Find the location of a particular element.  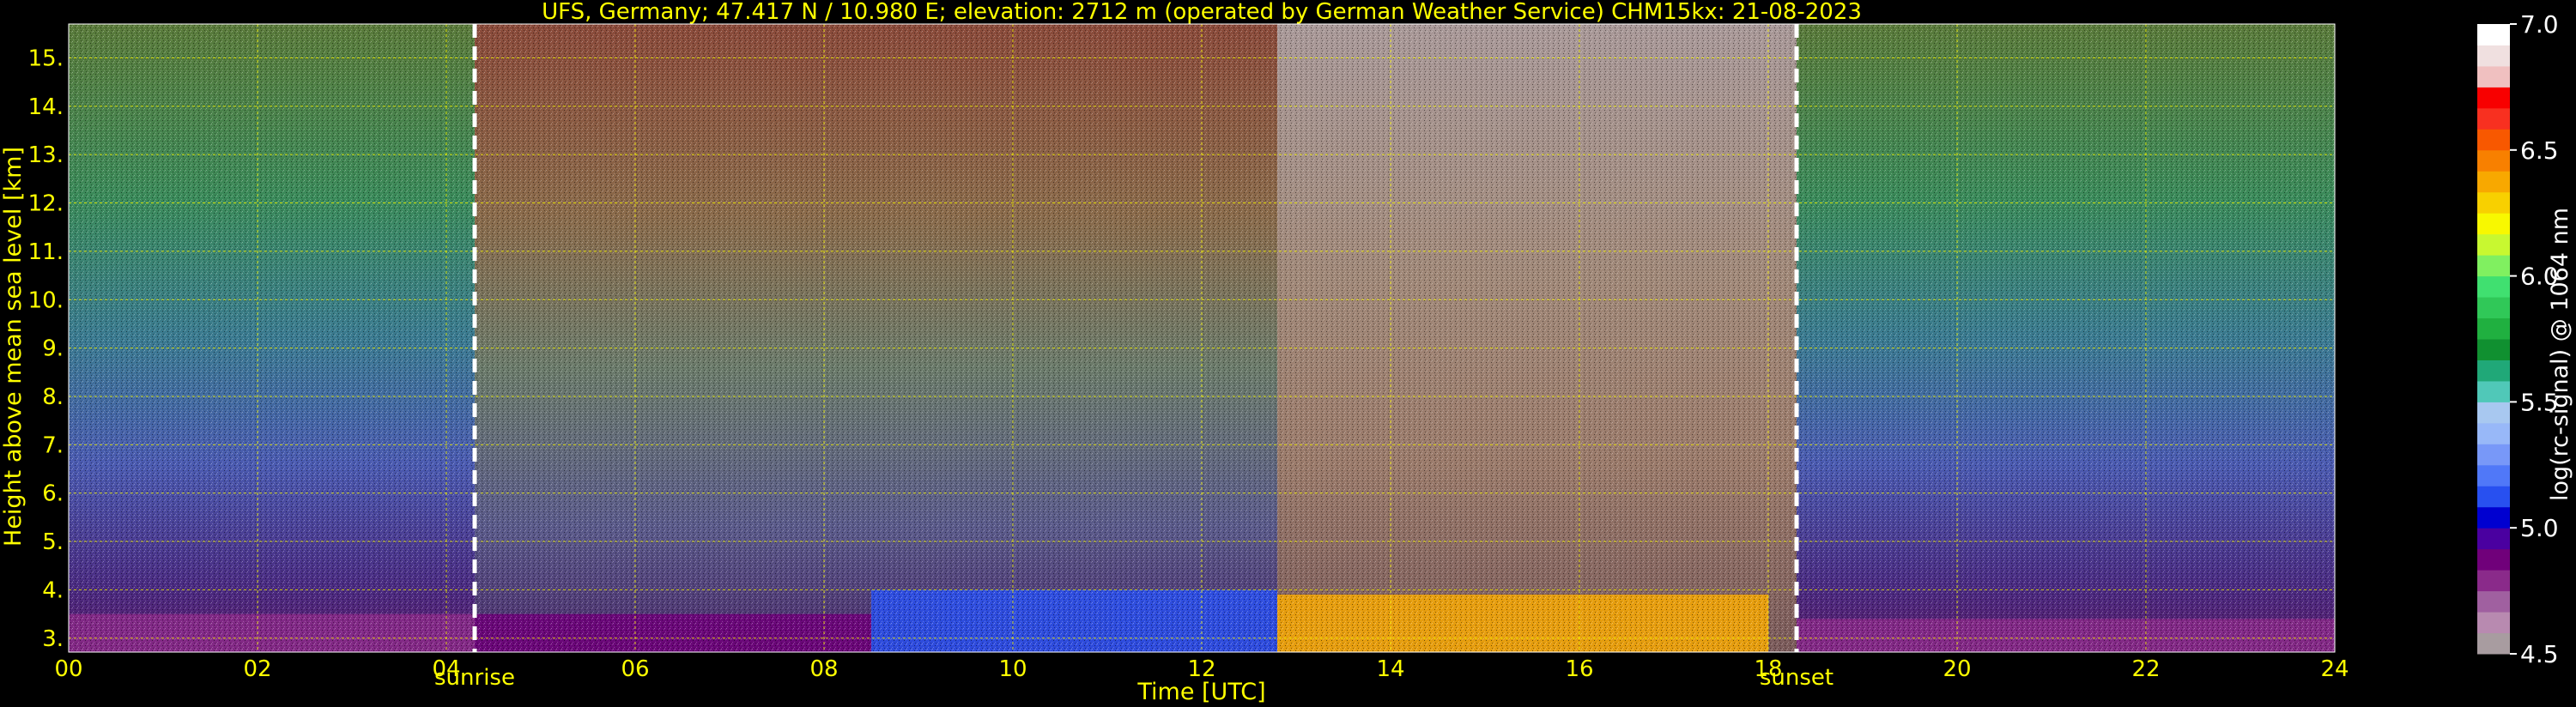

x-tick-label: 06 is located at coordinates (635, 669).